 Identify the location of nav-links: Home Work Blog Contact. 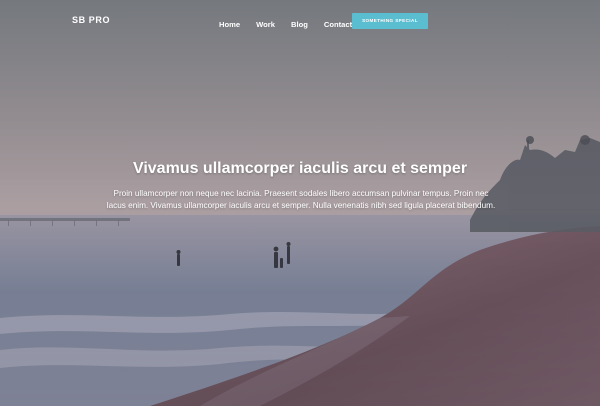
(293, 23).